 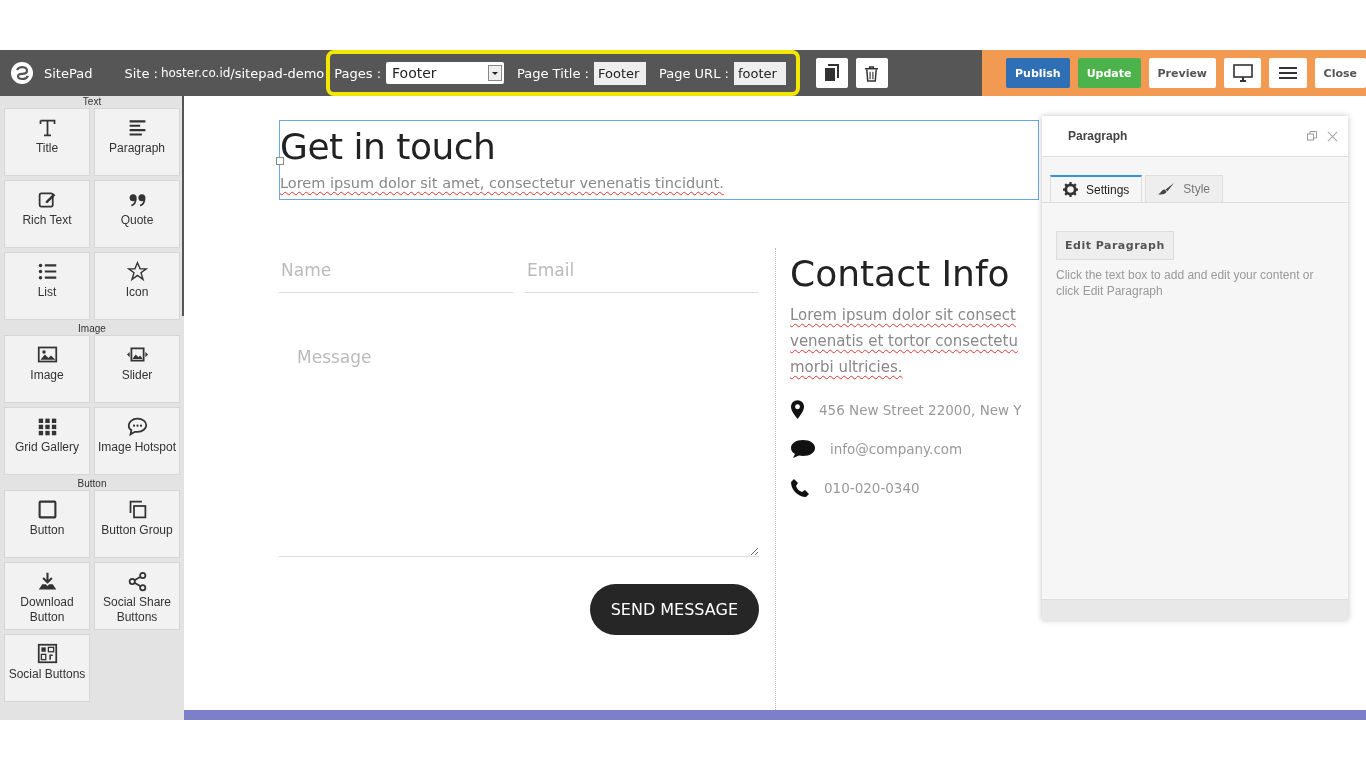 I want to click on widget-tile: Download Button, so click(x=47, y=596).